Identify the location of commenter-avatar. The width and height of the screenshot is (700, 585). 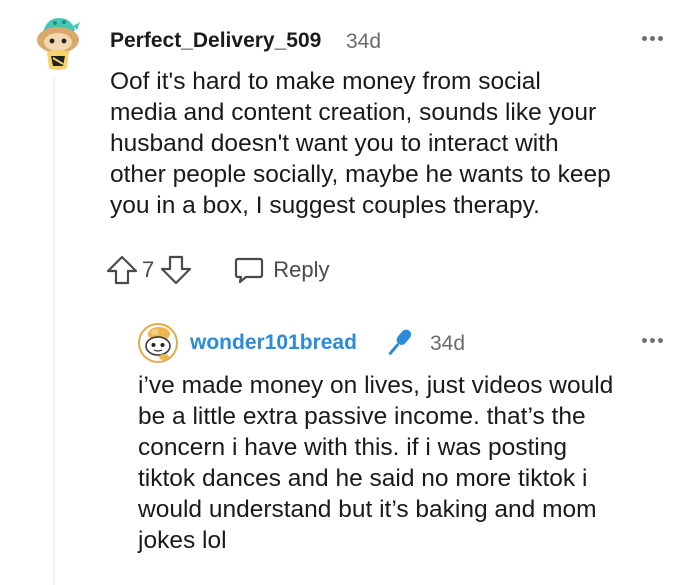
(57, 43).